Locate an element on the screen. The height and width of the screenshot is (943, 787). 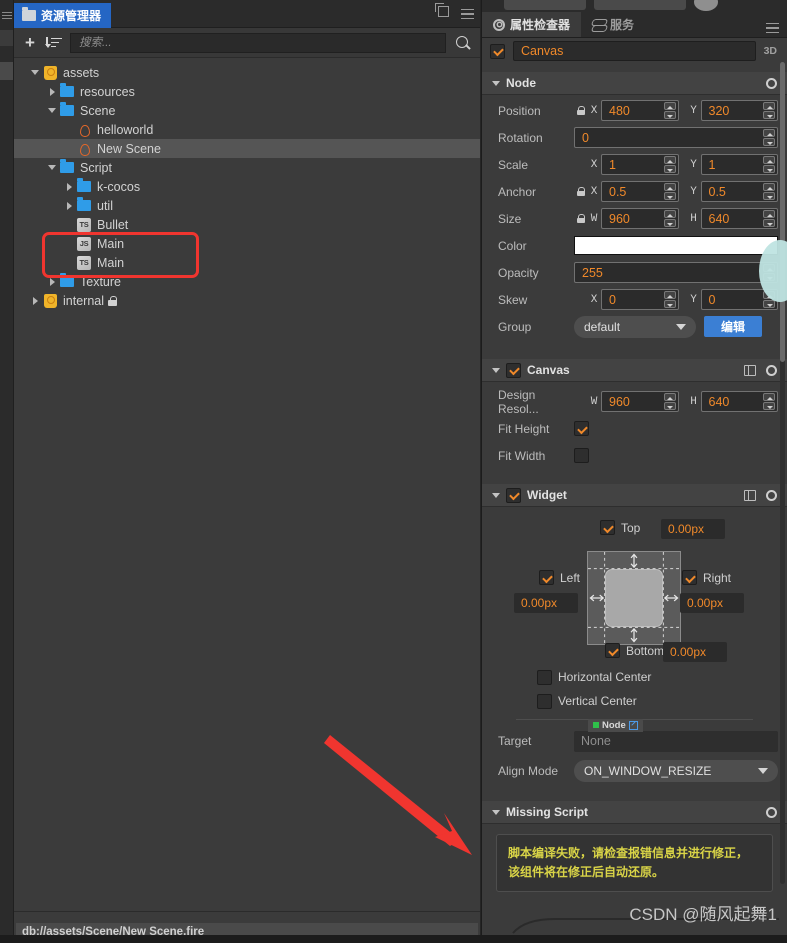
tree-item: JS Main is located at coordinates (247, 243).